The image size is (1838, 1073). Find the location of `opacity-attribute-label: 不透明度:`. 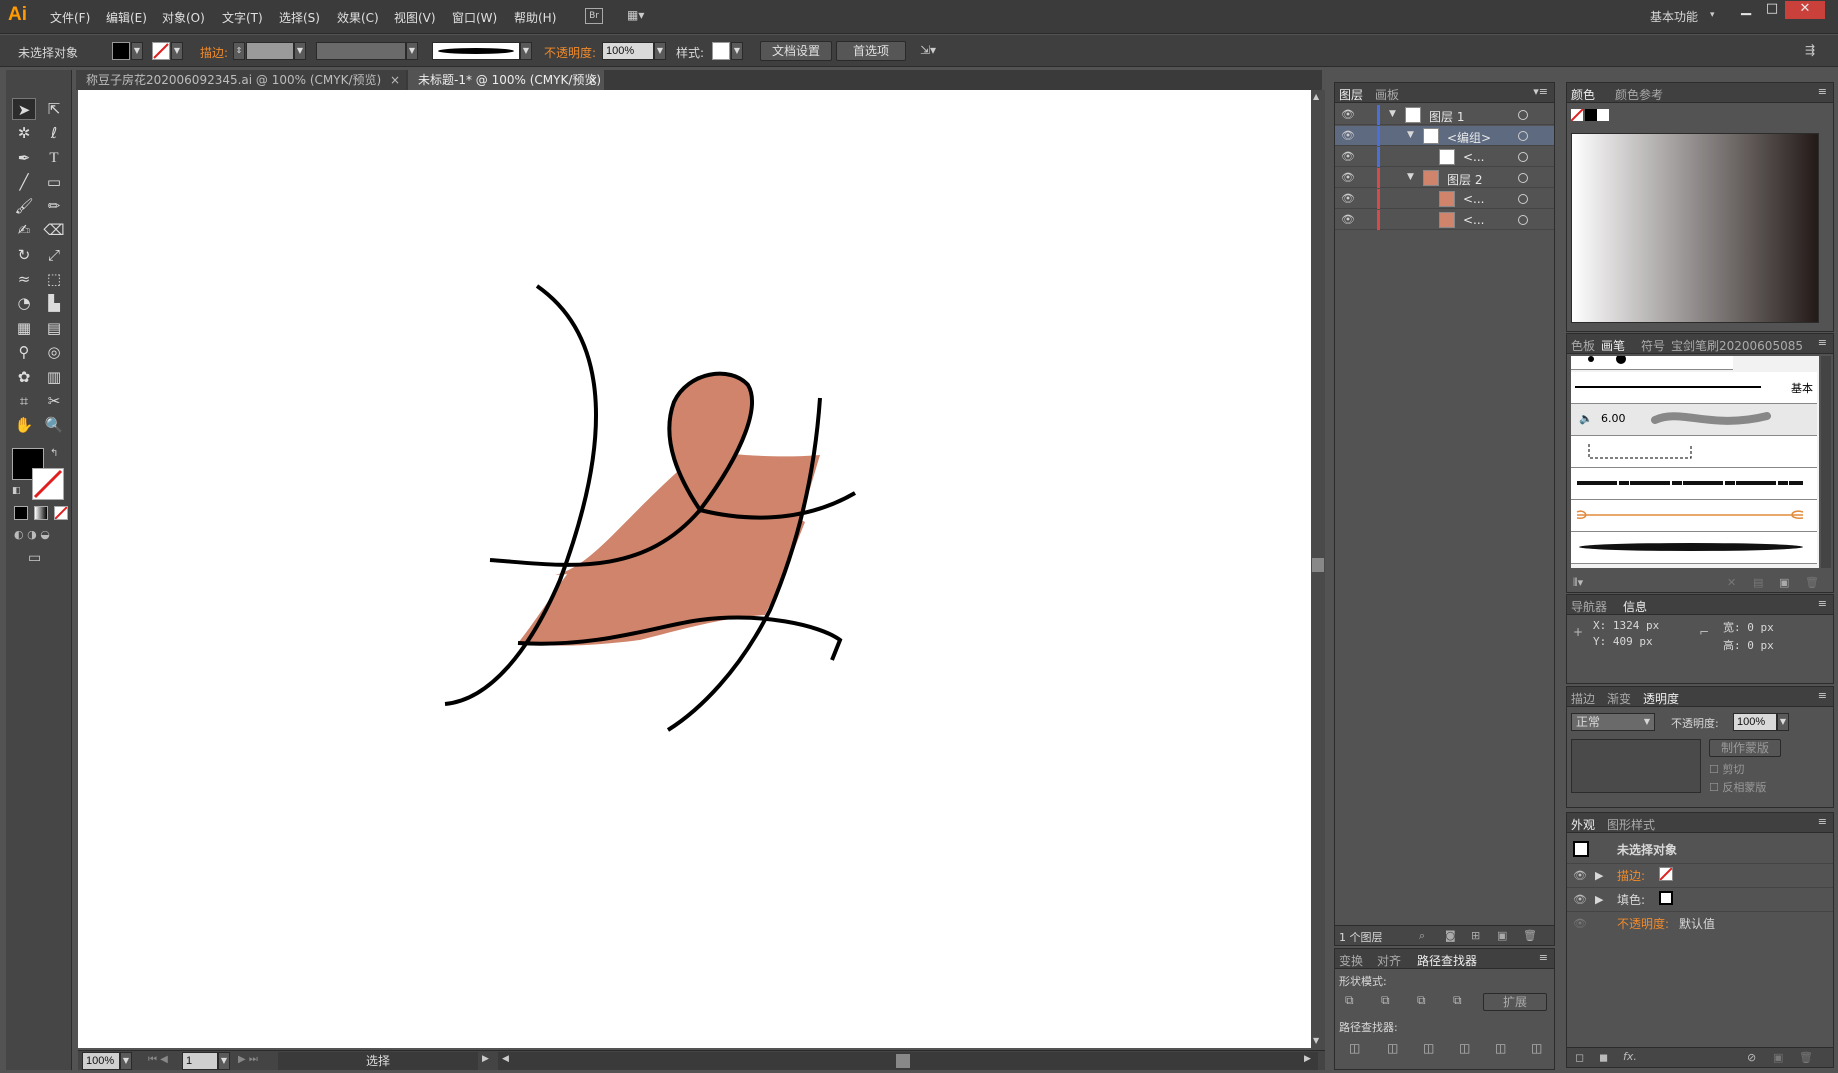

opacity-attribute-label: 不透明度: is located at coordinates (1643, 923).